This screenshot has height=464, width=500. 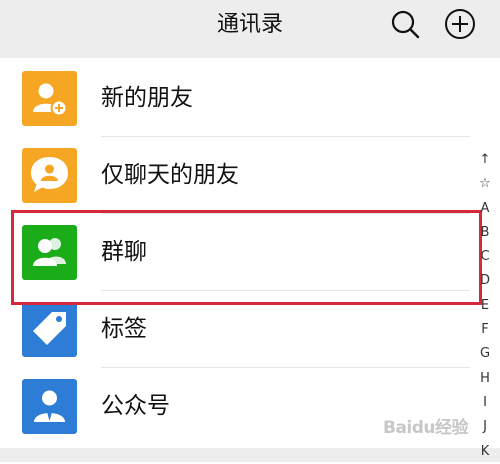 What do you see at coordinates (485, 209) in the screenshot?
I see `index-item: A` at bounding box center [485, 209].